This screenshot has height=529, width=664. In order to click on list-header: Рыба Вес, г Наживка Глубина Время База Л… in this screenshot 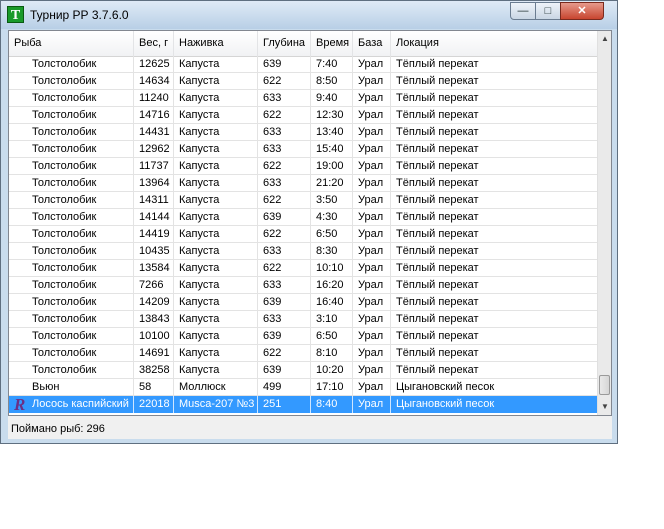, I will do `click(303, 44)`.